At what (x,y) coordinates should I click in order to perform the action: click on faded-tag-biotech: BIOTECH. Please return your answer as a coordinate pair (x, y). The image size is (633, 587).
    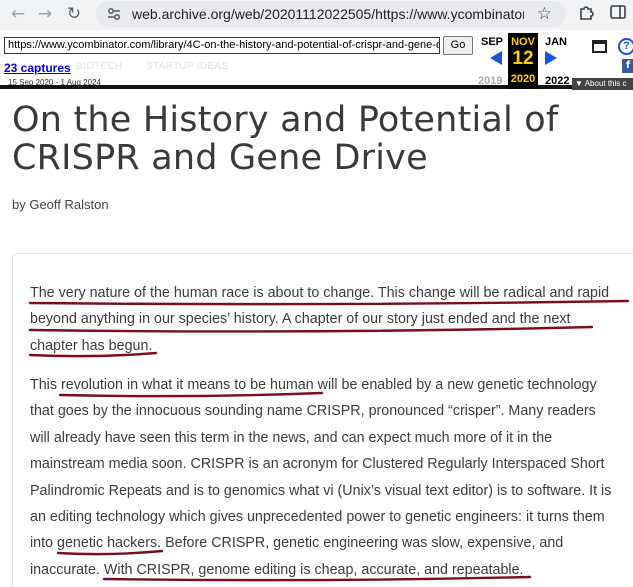
    Looking at the image, I should click on (99, 66).